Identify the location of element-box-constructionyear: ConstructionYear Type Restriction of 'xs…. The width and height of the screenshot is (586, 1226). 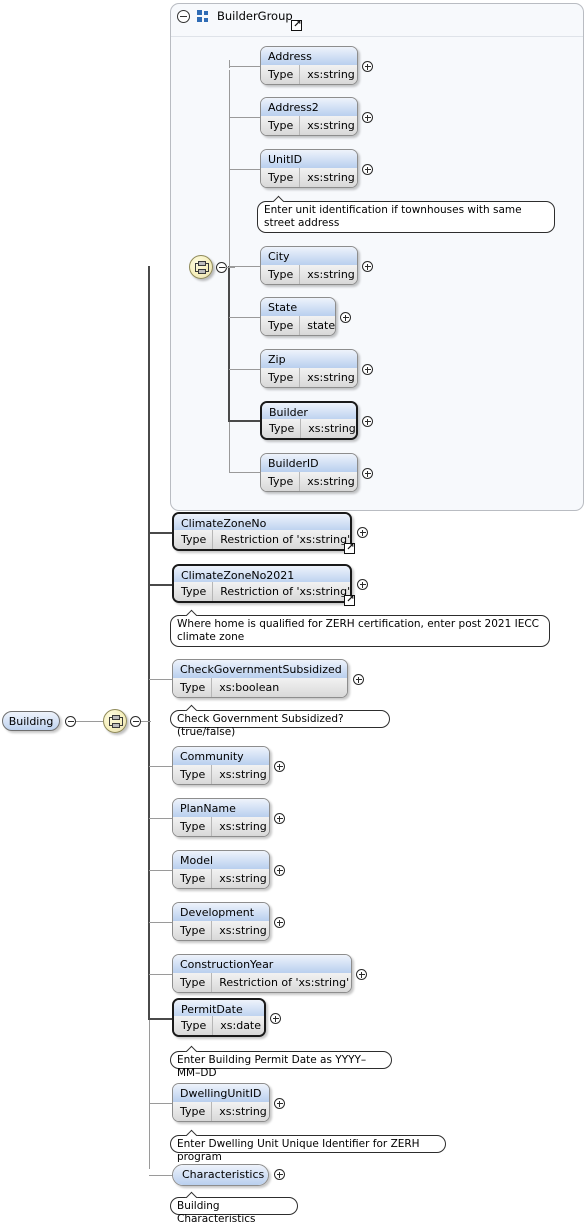
(262, 973).